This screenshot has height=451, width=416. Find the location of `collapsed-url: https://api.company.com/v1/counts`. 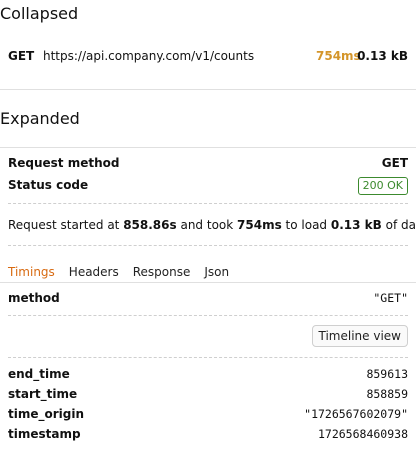

collapsed-url: https://api.company.com/v1/counts is located at coordinates (148, 56).